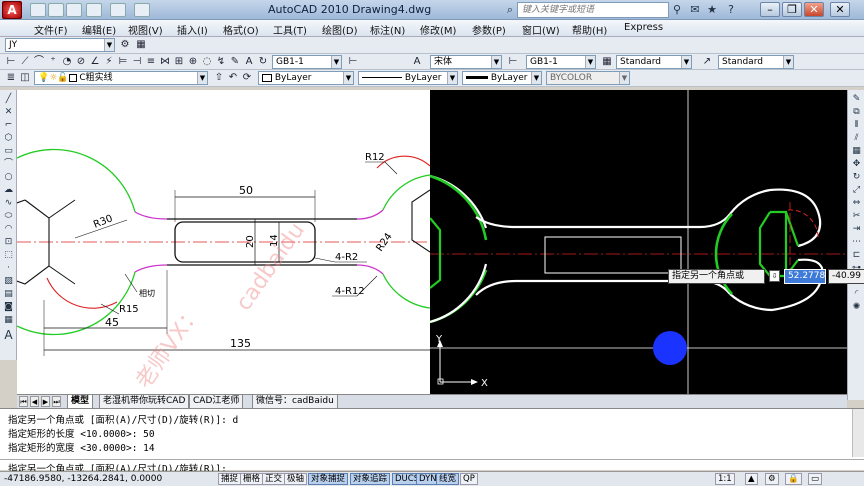 The height and width of the screenshot is (486, 864). What do you see at coordinates (731, 10) in the screenshot?
I see `help-icon: ?` at bounding box center [731, 10].